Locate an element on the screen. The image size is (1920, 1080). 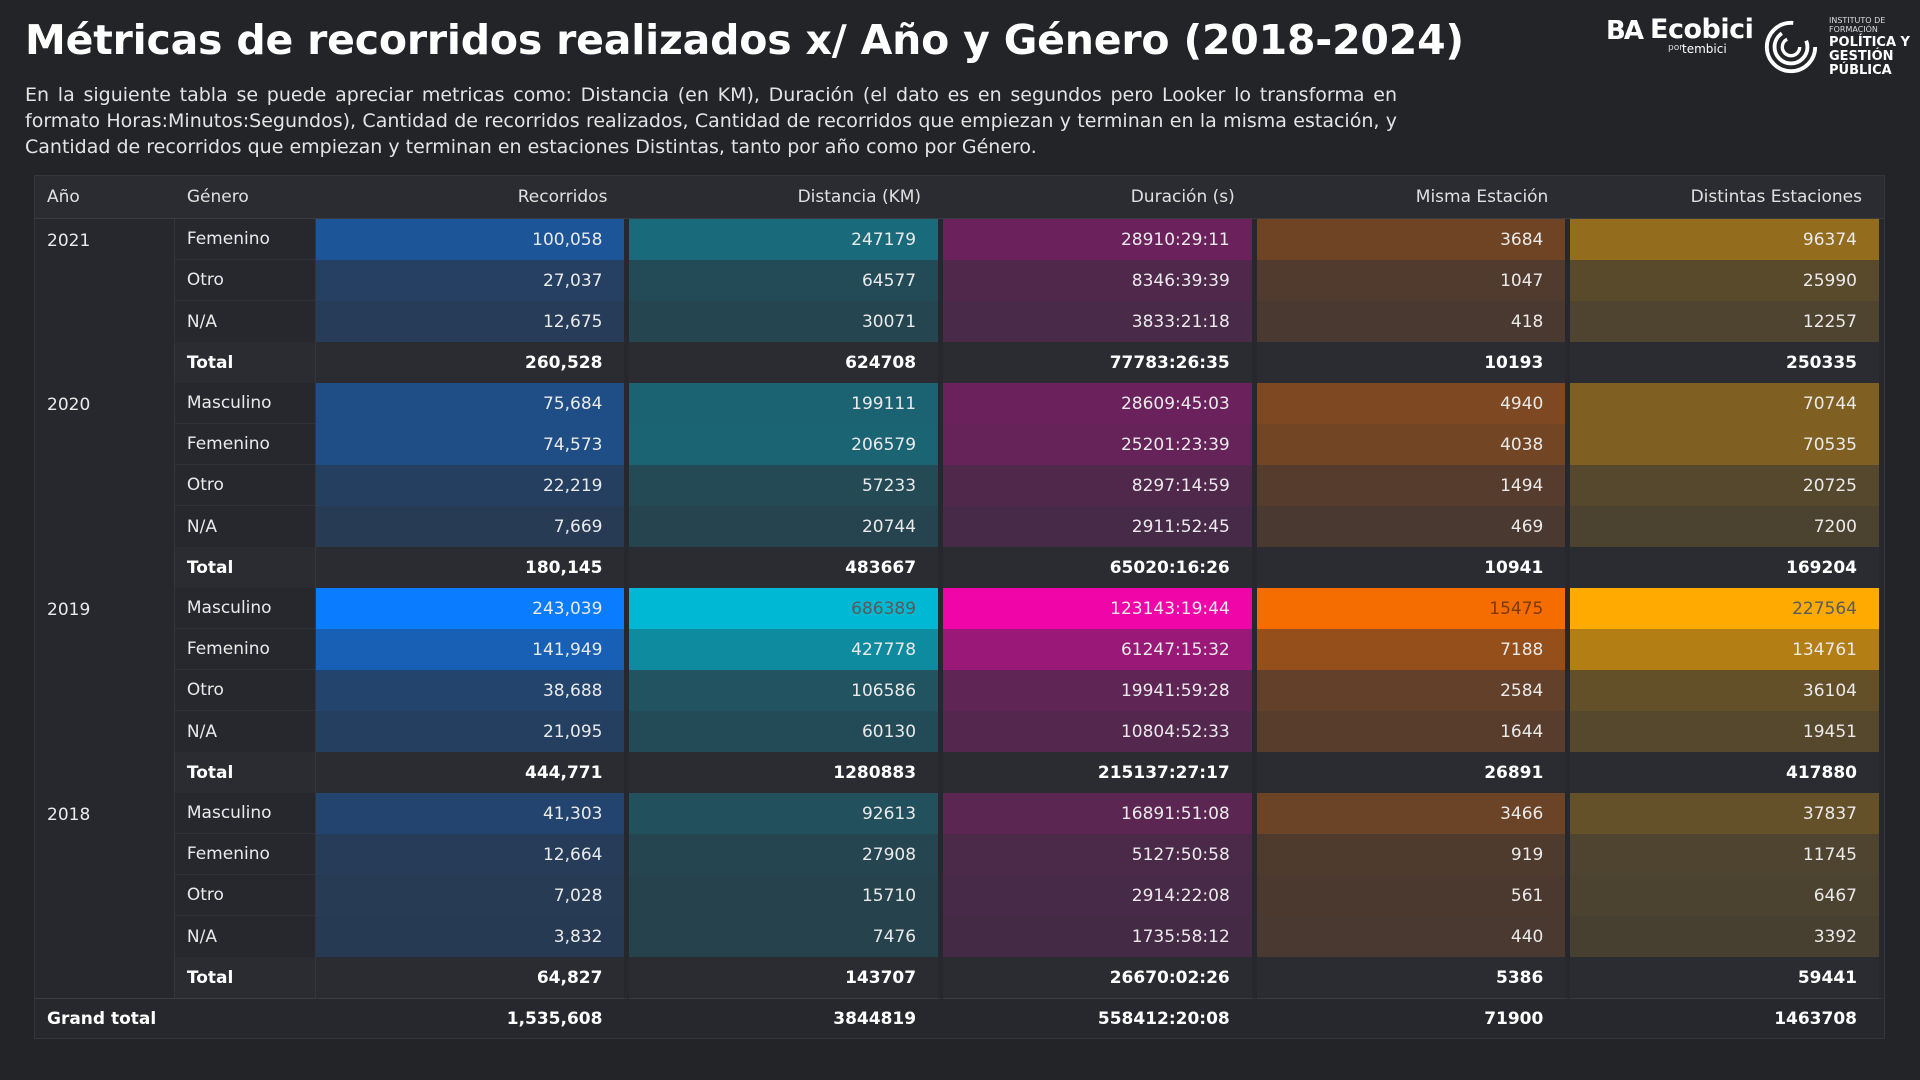
metric-cell-duracion: 2914:22:08 is located at coordinates (1100, 895).